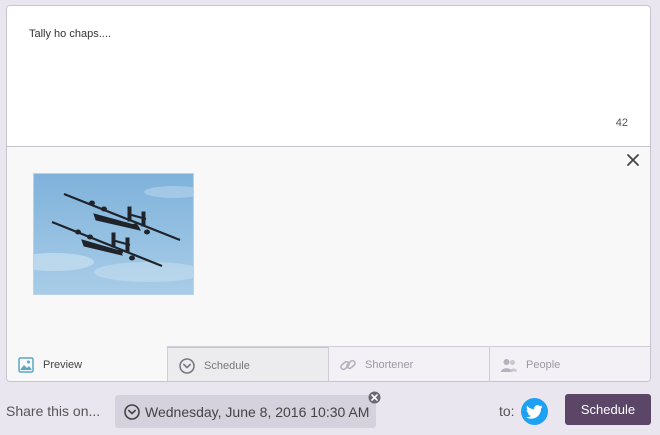  I want to click on tab-schedule-label: Schedule, so click(227, 365).